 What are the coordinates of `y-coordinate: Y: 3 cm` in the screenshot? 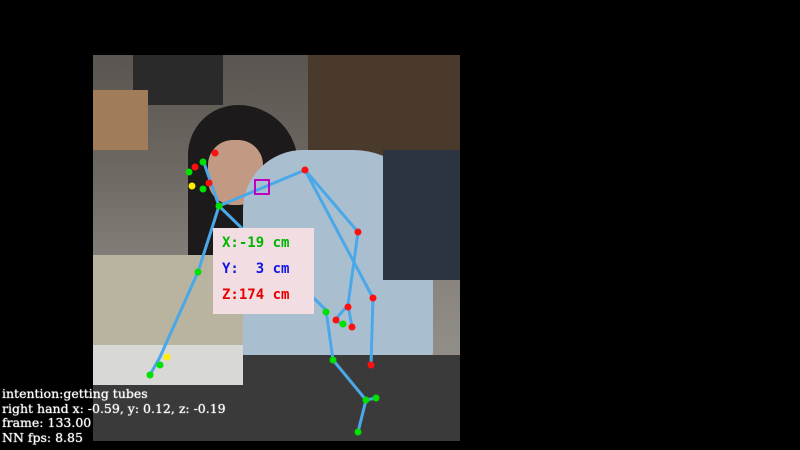 It's located at (256, 269).